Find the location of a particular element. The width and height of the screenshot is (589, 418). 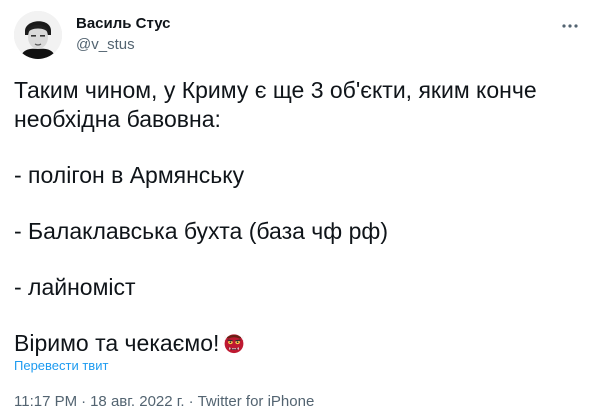

ogre-face-icon is located at coordinates (234, 344).